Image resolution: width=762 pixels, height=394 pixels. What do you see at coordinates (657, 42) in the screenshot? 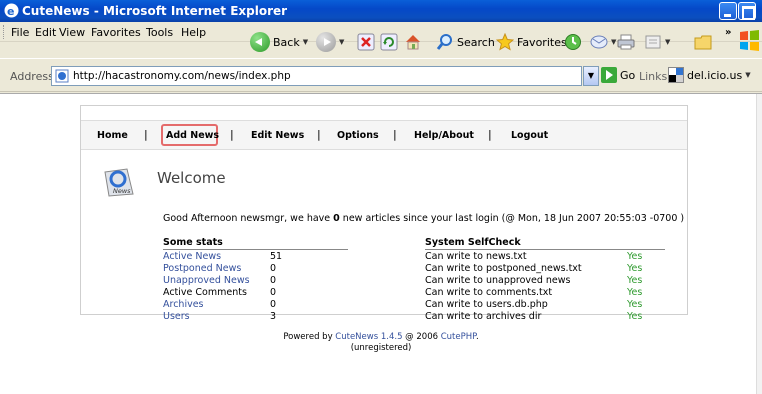
I see `edit-page-button: ▼` at bounding box center [657, 42].